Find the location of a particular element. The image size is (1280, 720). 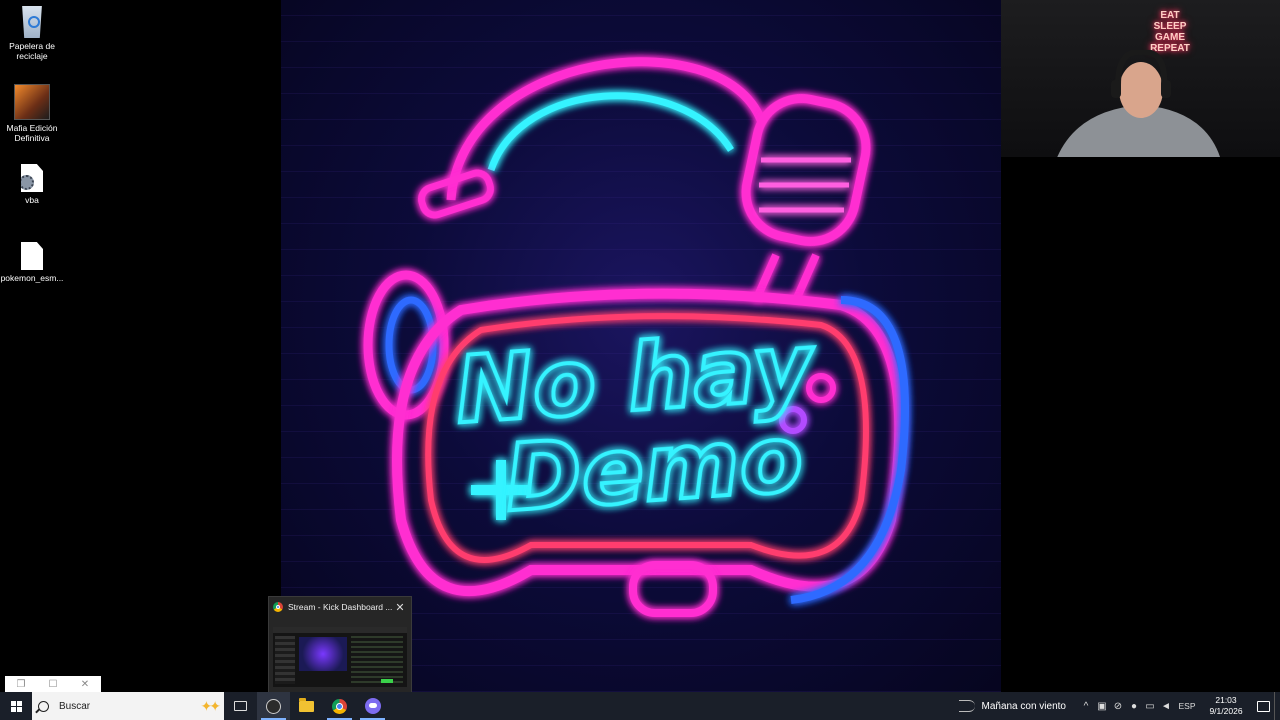

thumbnail-window-preview is located at coordinates (340, 657).